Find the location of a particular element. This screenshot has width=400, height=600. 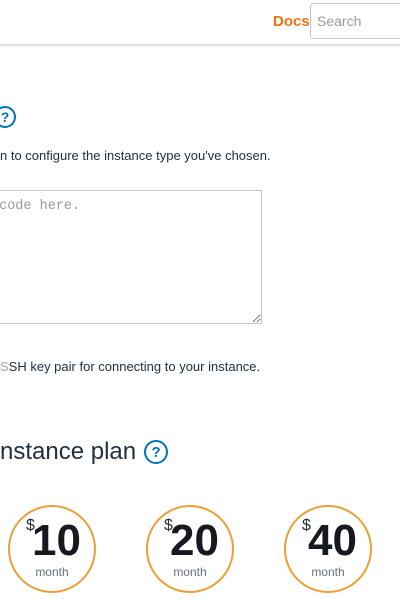

ssh-text-fragment: S is located at coordinates (4, 366).